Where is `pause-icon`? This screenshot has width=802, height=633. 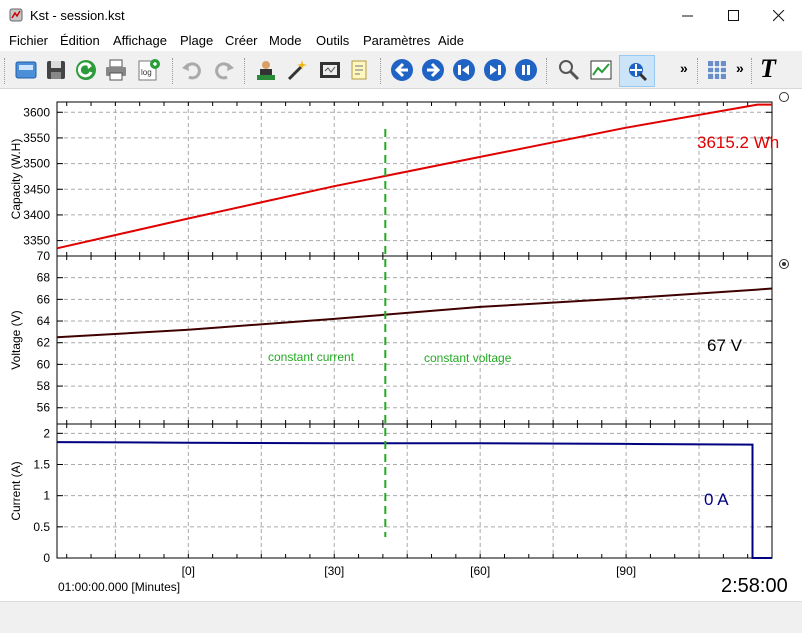
pause-icon is located at coordinates (526, 70).